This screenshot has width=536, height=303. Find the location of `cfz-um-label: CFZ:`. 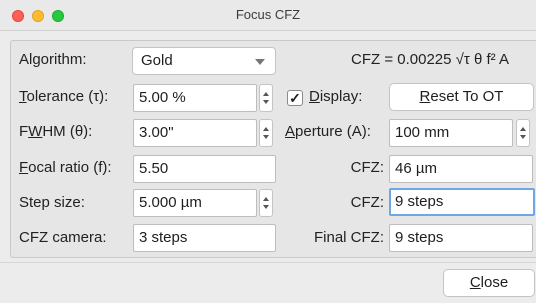

cfz-um-label: CFZ: is located at coordinates (367, 167).